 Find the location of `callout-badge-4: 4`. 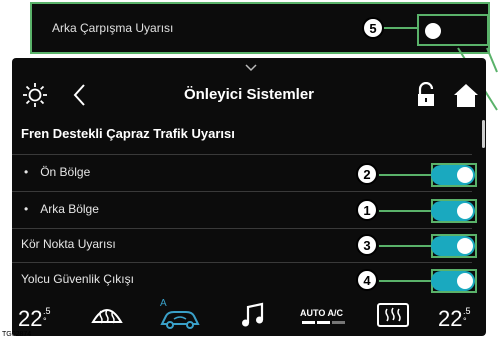

callout-badge-4: 4 is located at coordinates (367, 280).